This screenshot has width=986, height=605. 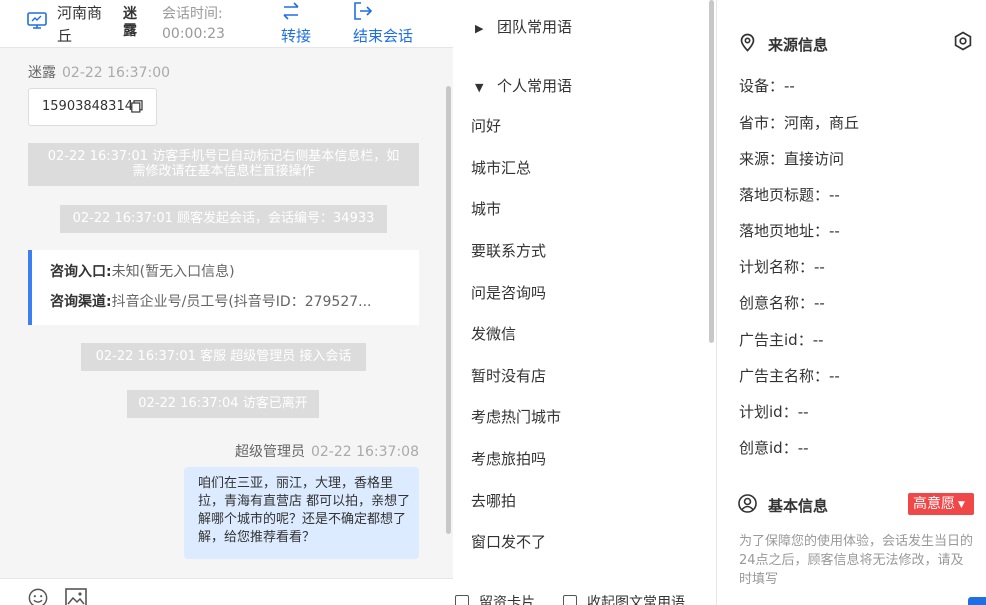 What do you see at coordinates (508, 541) in the screenshot?
I see `phrase-item: 窗口发不了` at bounding box center [508, 541].